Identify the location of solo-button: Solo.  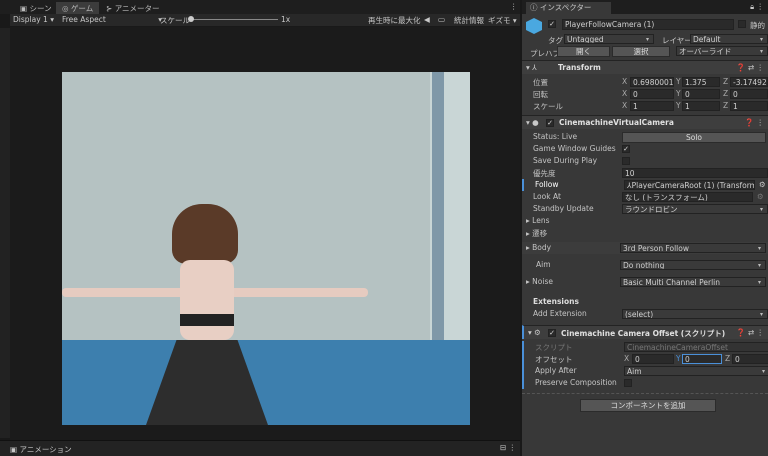
(694, 137).